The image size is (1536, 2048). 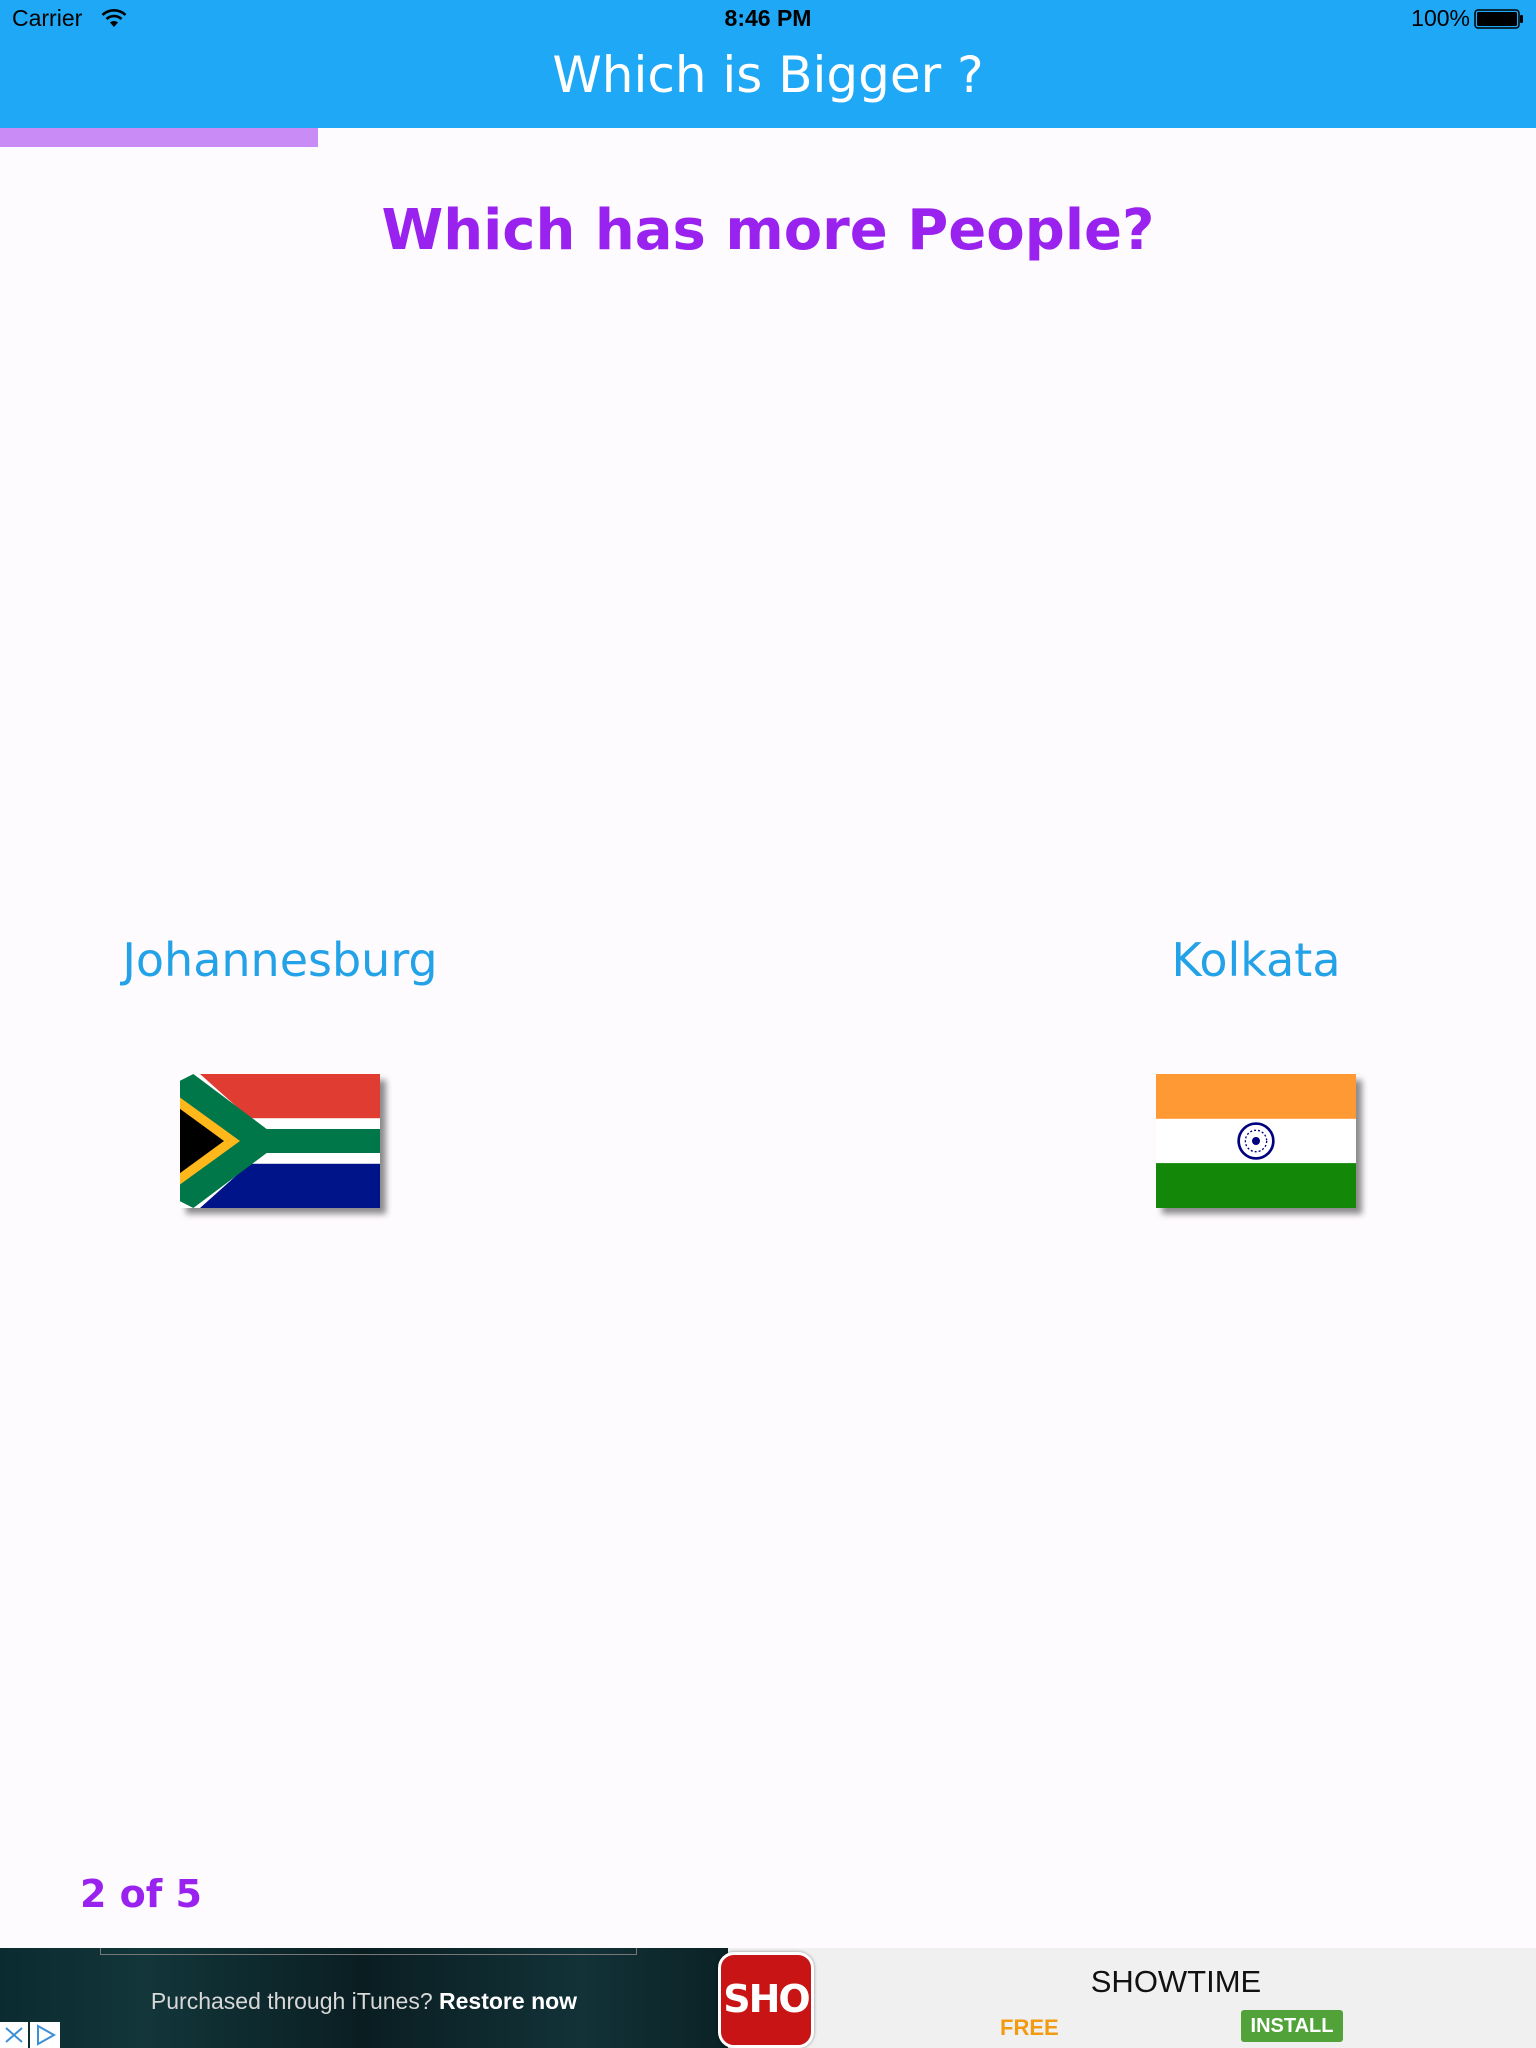 What do you see at coordinates (1256, 1141) in the screenshot?
I see `india-flag-icon` at bounding box center [1256, 1141].